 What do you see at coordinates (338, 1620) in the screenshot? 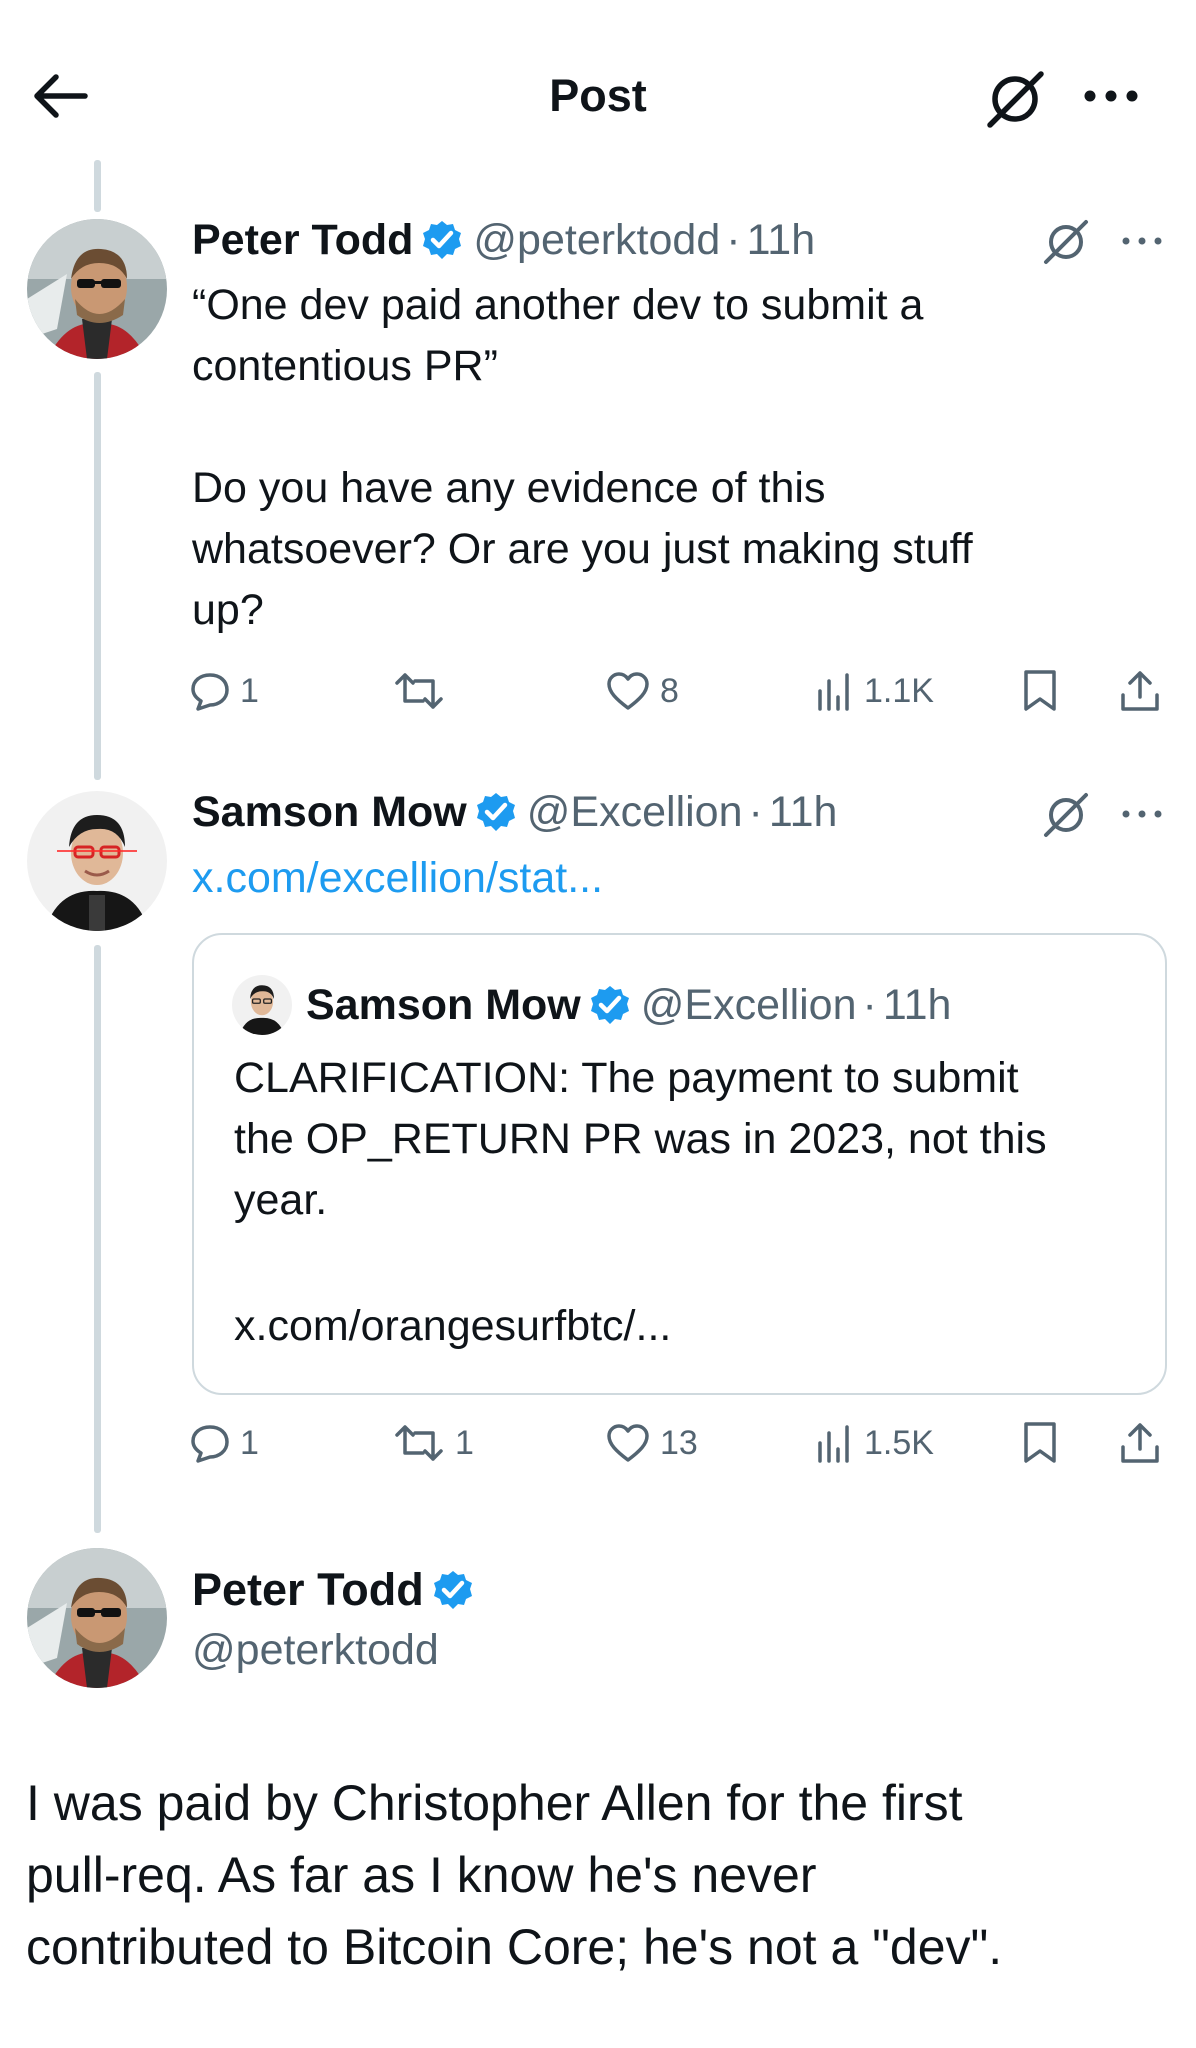
I see `main-post-author: Peter Todd @peterktodd` at bounding box center [338, 1620].